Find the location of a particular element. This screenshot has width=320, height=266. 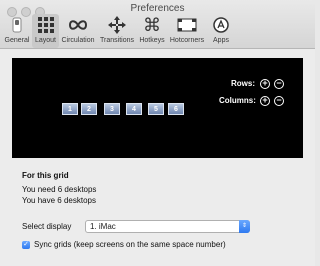

rows-add-button: + is located at coordinates (265, 84).